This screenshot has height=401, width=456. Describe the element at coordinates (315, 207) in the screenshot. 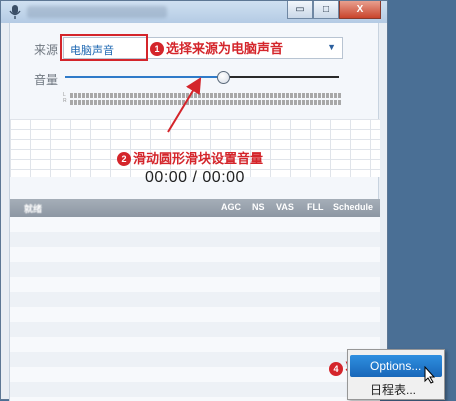

I see `header-fll: FLL` at that location.